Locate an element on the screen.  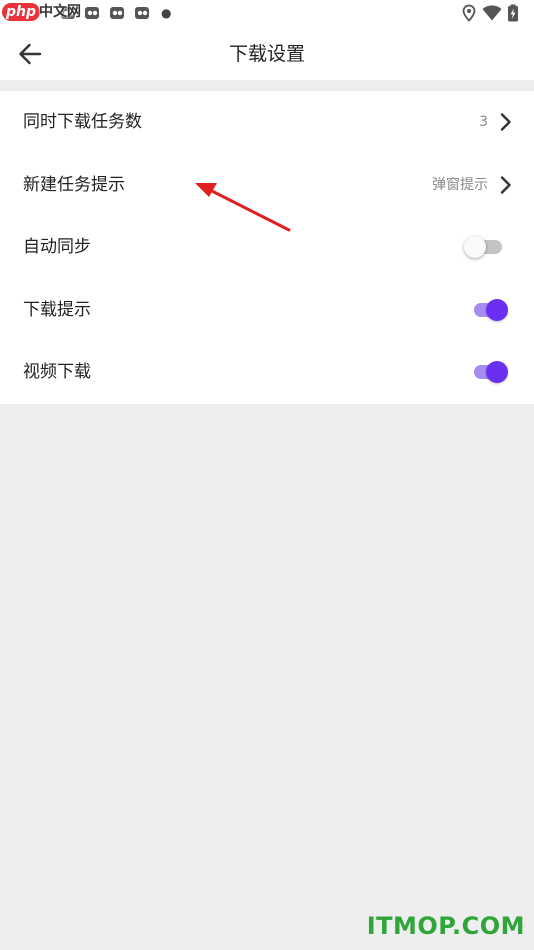
setting-row-auto-sync: 自动同步 is located at coordinates (267, 247).